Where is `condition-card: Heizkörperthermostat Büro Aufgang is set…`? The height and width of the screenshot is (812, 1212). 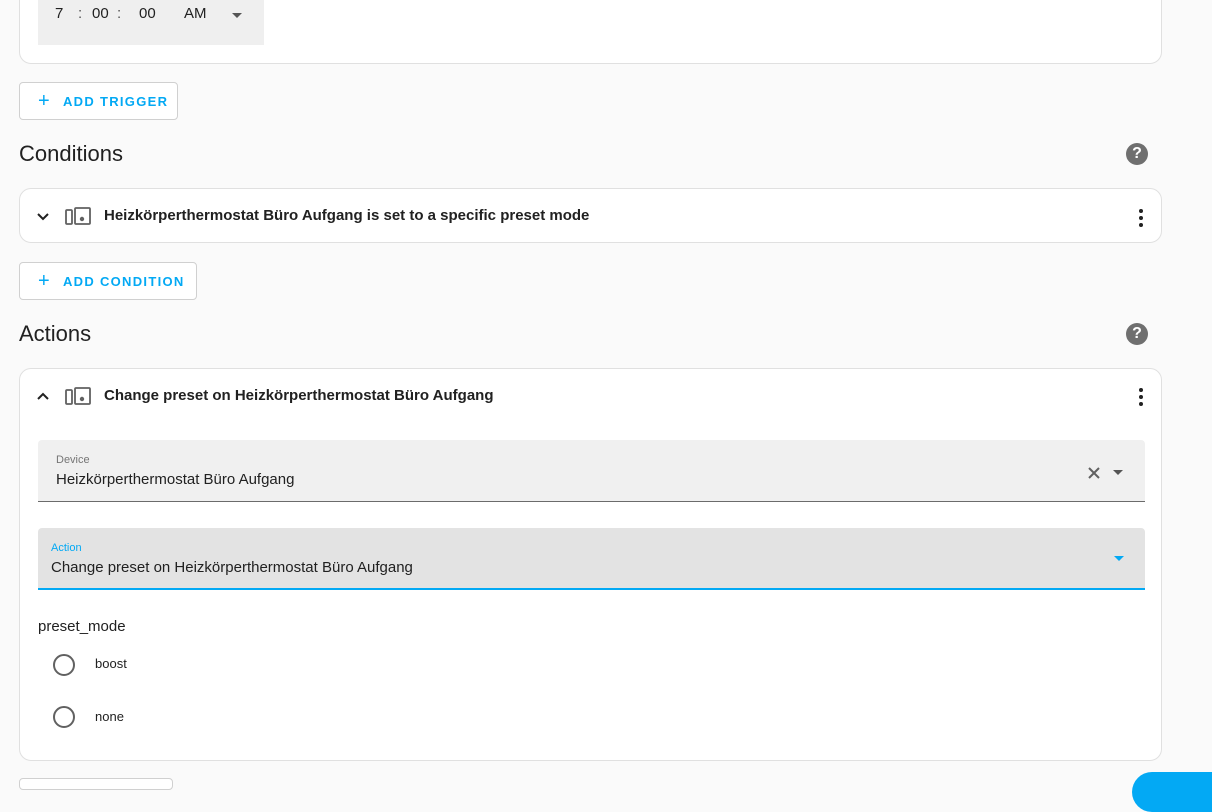
condition-card: Heizkörperthermostat Büro Aufgang is set… is located at coordinates (590, 215).